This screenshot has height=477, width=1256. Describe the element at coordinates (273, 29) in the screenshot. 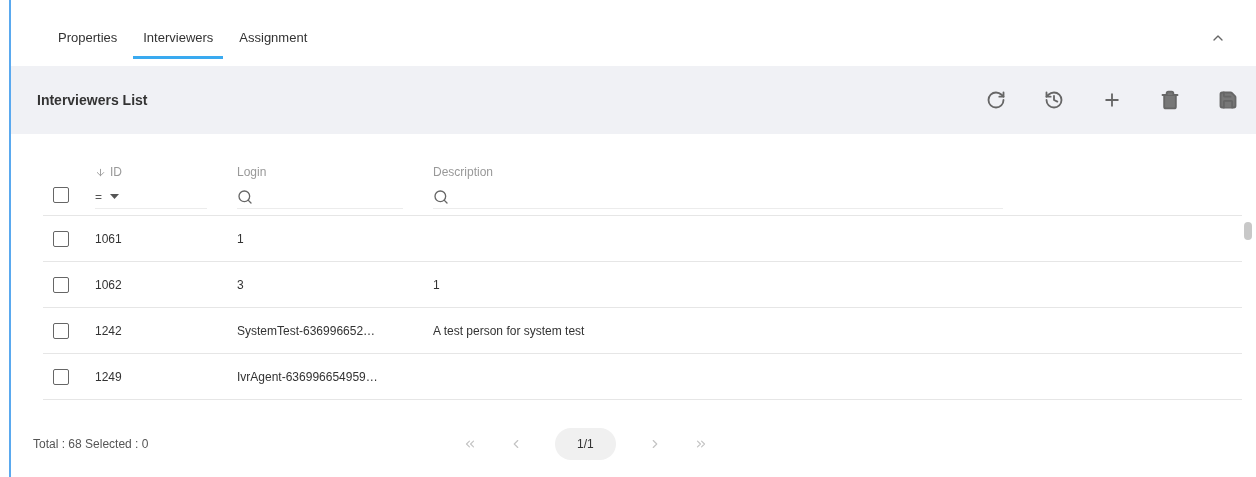

I see `tab: Assignment` at that location.